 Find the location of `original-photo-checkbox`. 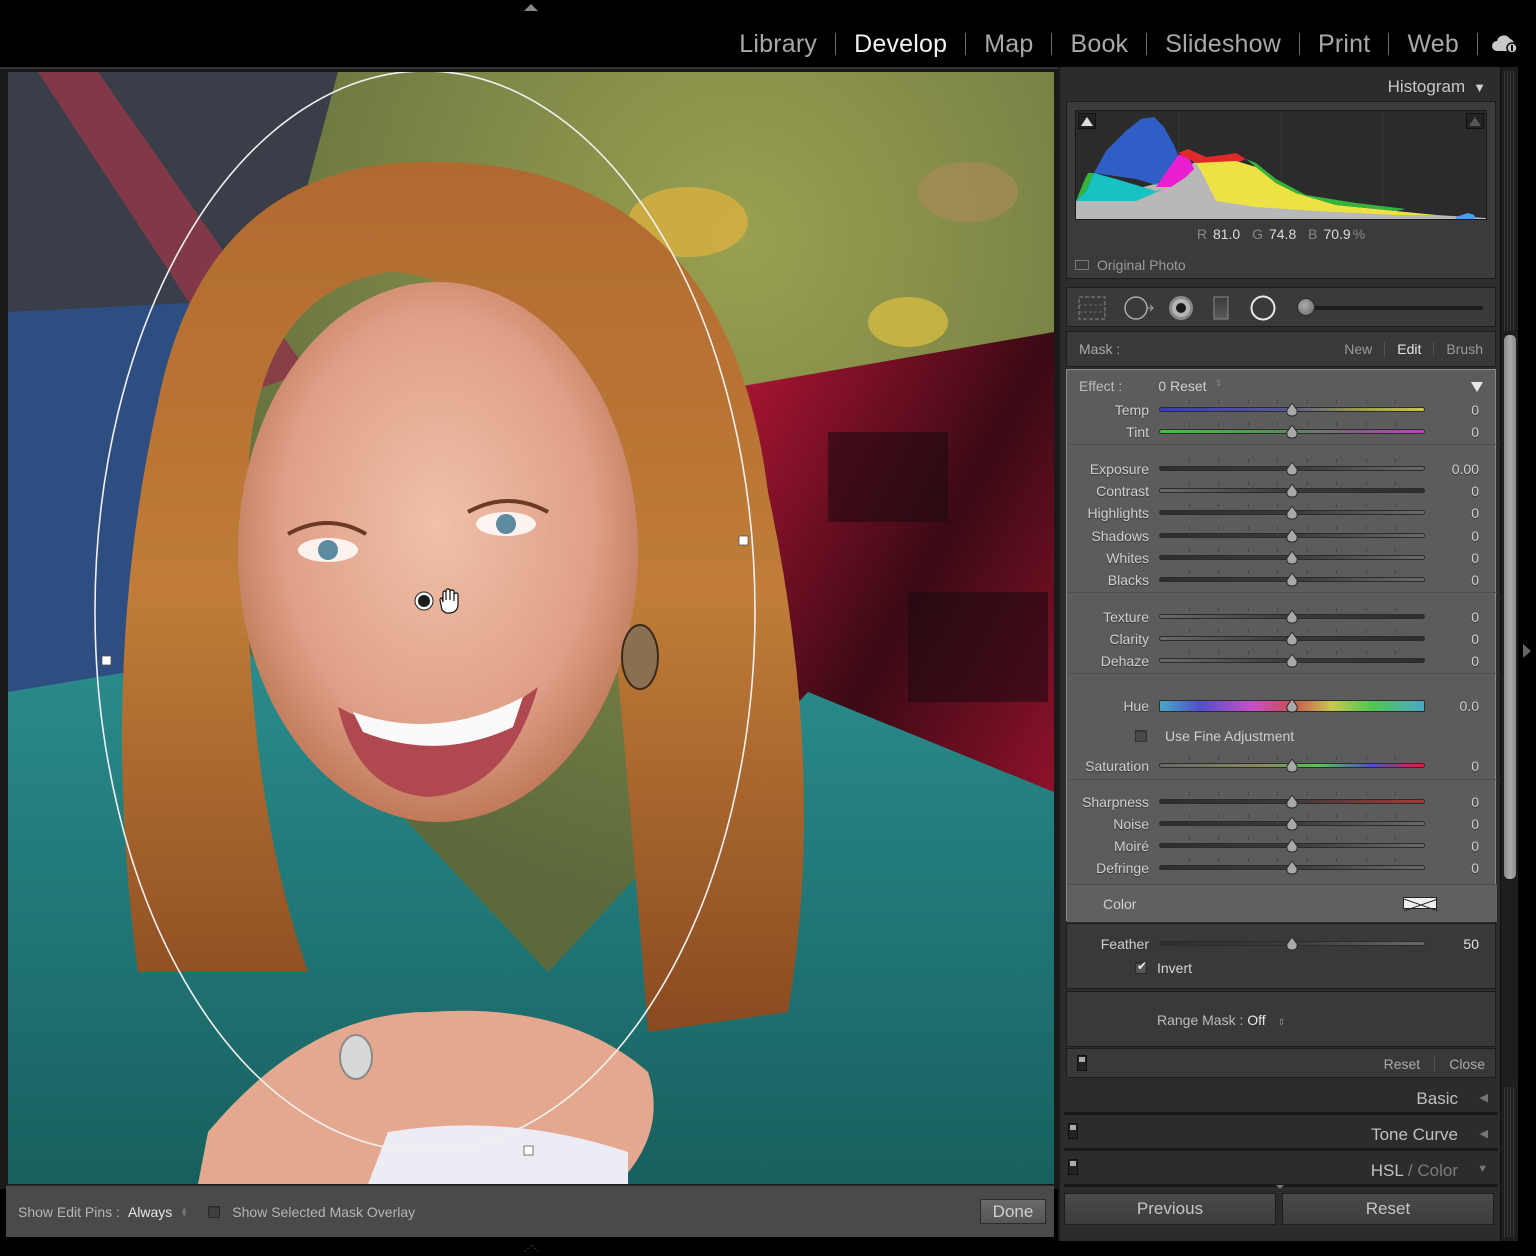

original-photo-checkbox is located at coordinates (1082, 265).